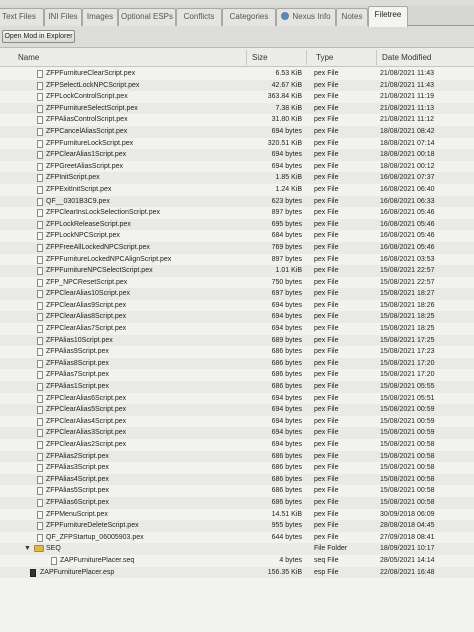 The width and height of the screenshot is (474, 632). I want to click on file-name: ZFPLockControlScript.pex, so click(87, 97).